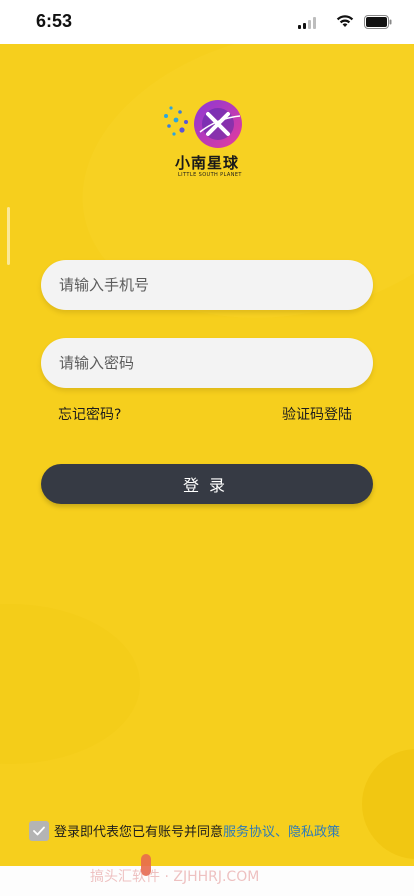 The width and height of the screenshot is (414, 896). What do you see at coordinates (345, 21) in the screenshot?
I see `wifi-icon` at bounding box center [345, 21].